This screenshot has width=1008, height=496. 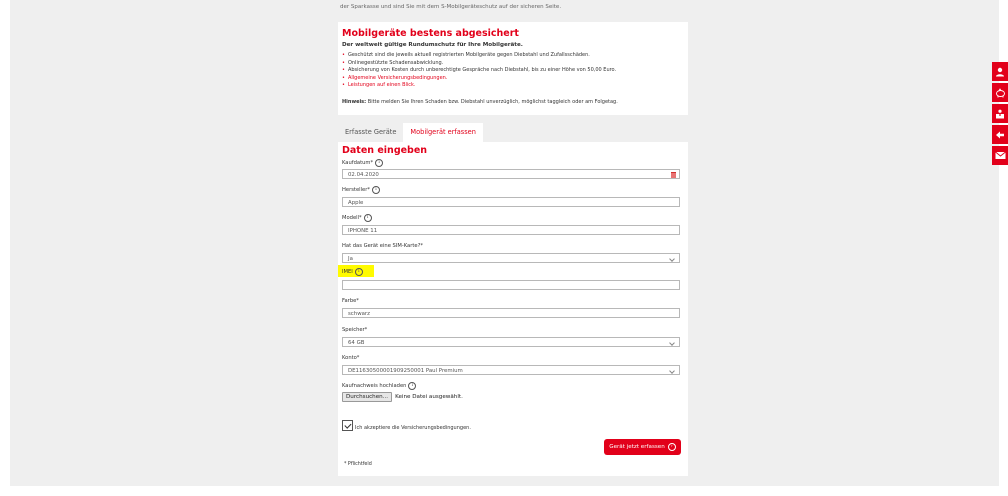 What do you see at coordinates (430, 33) in the screenshot?
I see `info-title: Mobilgeräte bestens abgesichert` at bounding box center [430, 33].